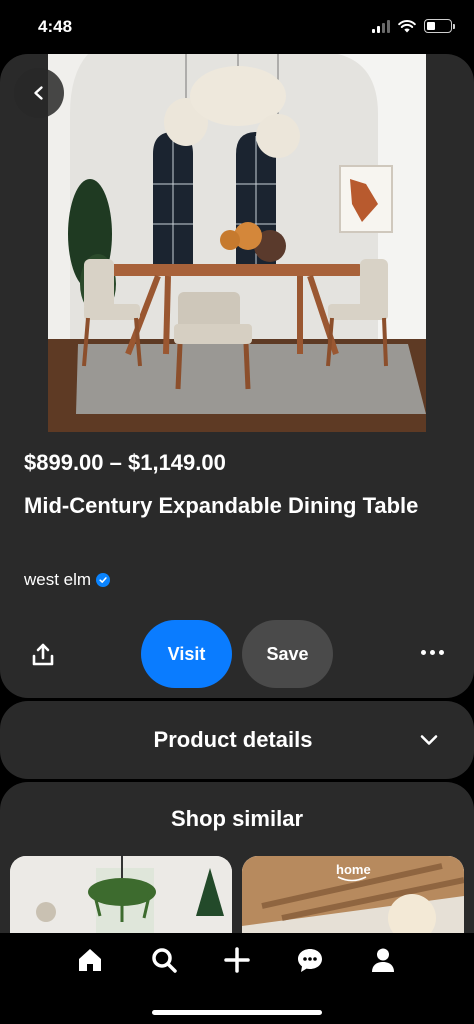 This screenshot has height=1024, width=474. I want to click on brand-name: west elm, so click(58, 579).